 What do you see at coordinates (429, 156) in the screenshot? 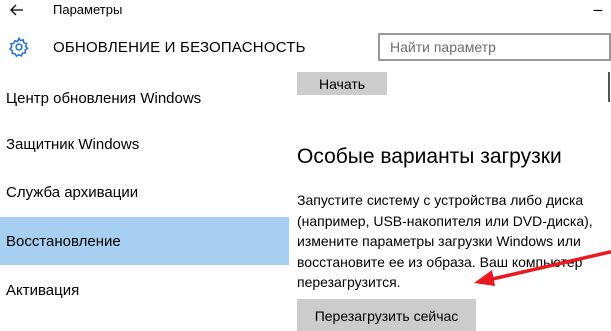
I see `section-heading: Особые варианты загрузки` at bounding box center [429, 156].